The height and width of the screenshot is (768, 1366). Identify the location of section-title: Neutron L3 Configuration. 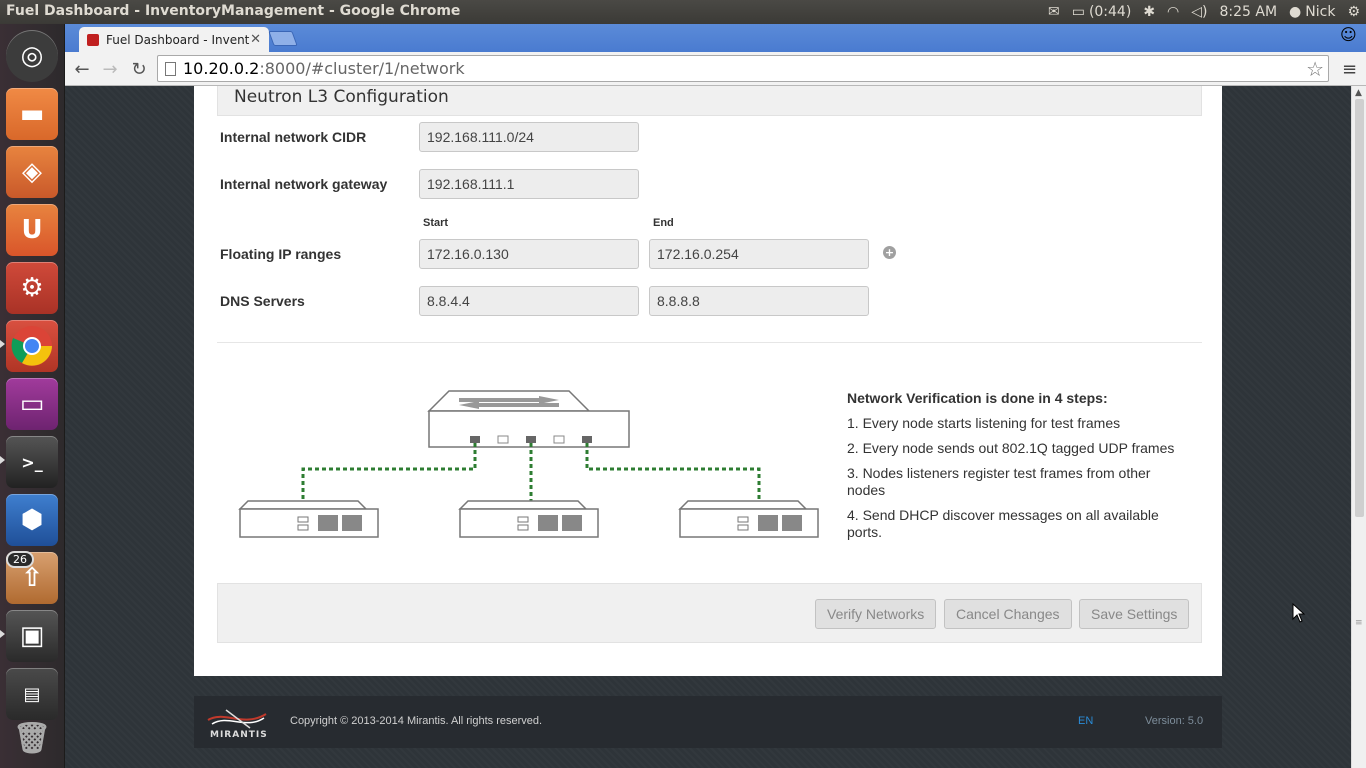
(341, 97).